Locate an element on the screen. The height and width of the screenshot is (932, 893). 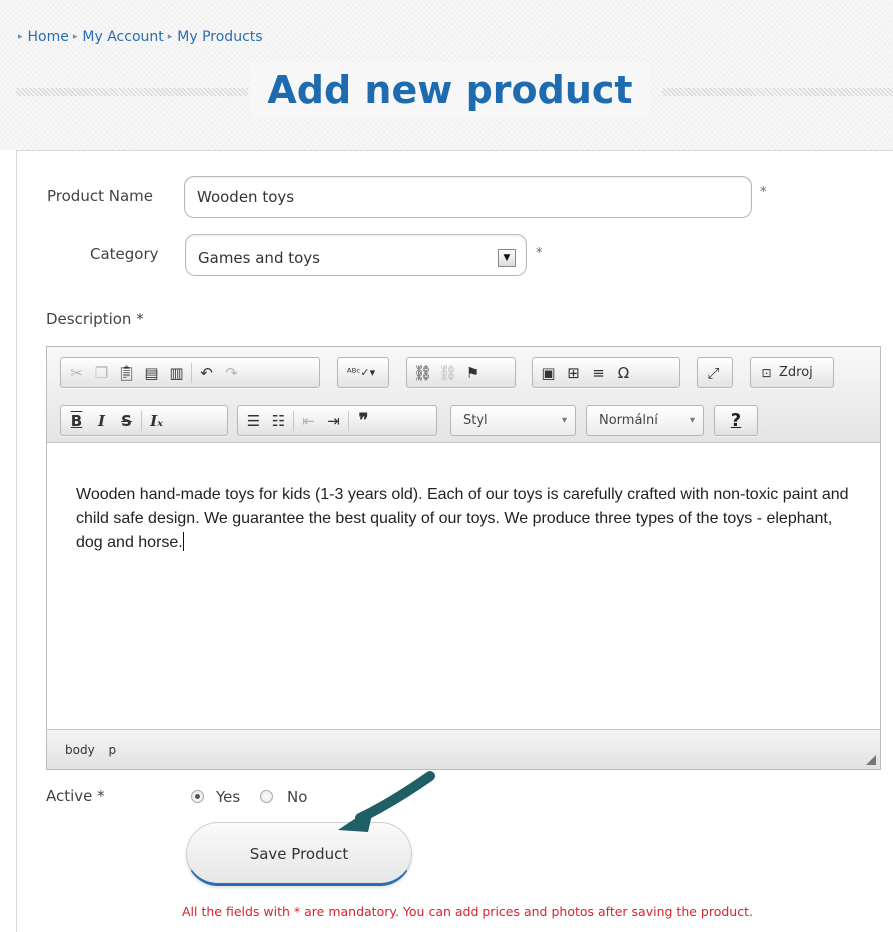
numbered-list-icon: ☰ is located at coordinates (253, 421).